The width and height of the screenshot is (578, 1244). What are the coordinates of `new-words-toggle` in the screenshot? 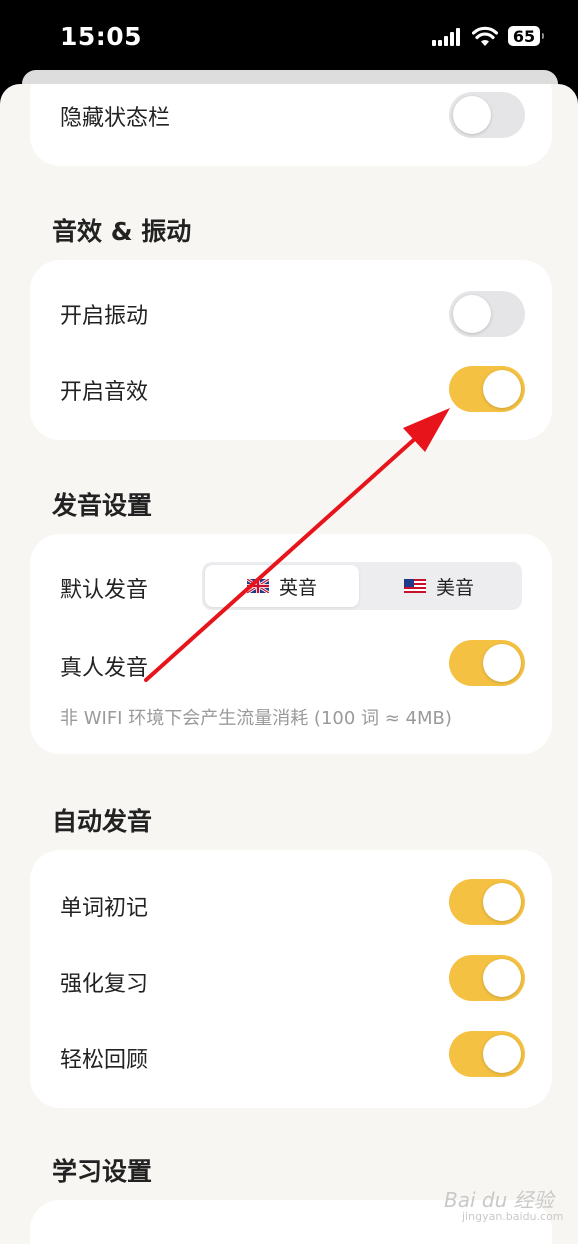 It's located at (487, 902).